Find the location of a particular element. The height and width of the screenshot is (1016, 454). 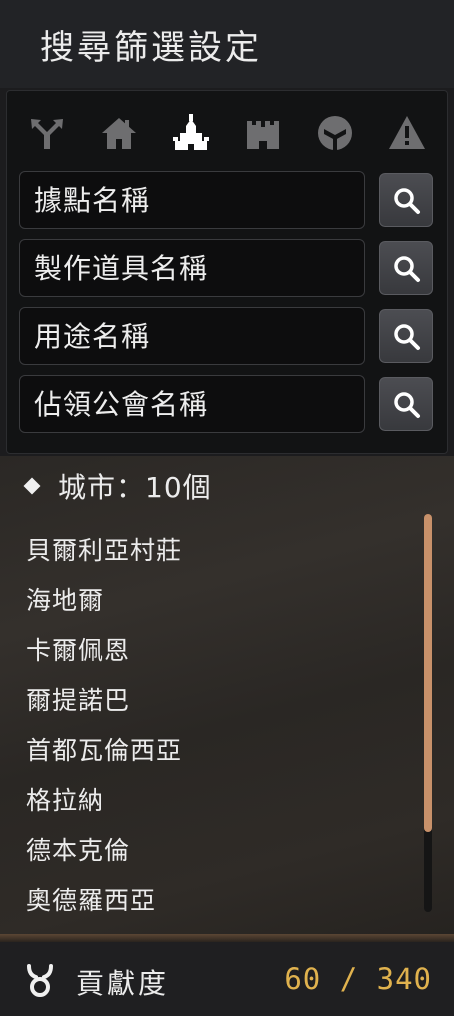

list-item: 爾提諾巴 is located at coordinates (104, 701).